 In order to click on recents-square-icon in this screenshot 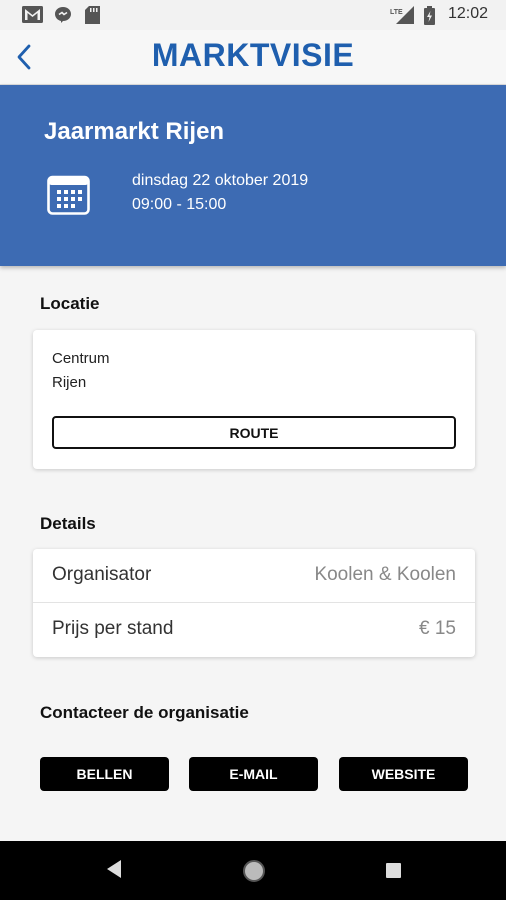, I will do `click(393, 870)`.